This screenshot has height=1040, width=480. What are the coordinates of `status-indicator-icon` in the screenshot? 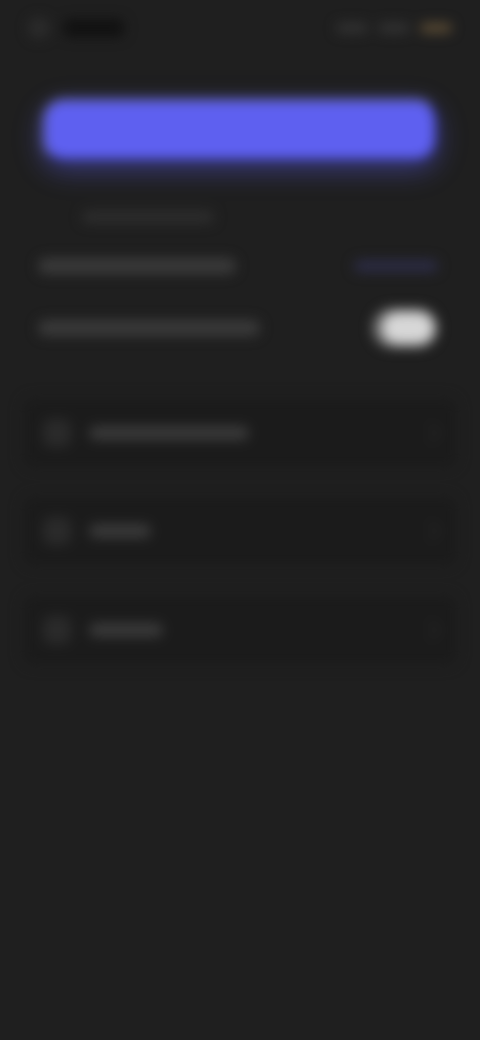 It's located at (39, 28).